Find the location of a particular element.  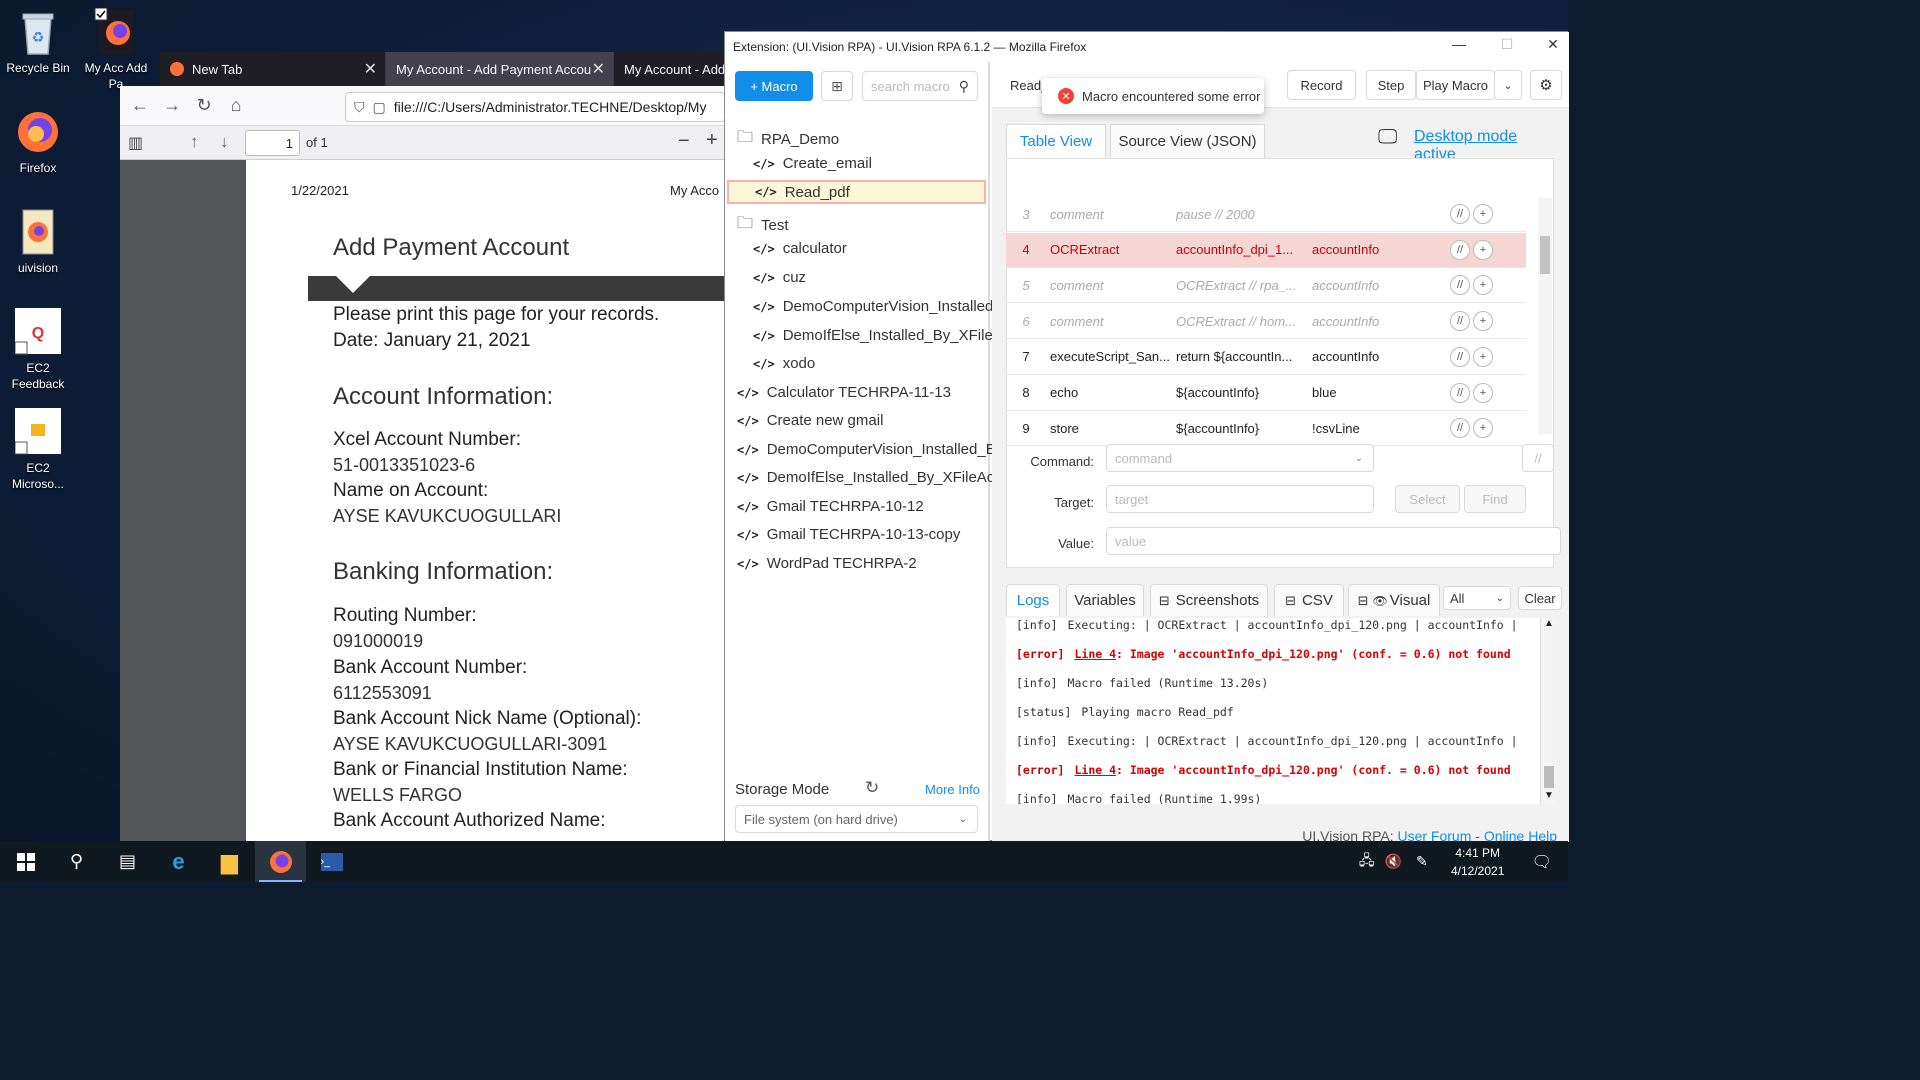

tab-screenshots: ⊟ Screenshots is located at coordinates (1209, 600).